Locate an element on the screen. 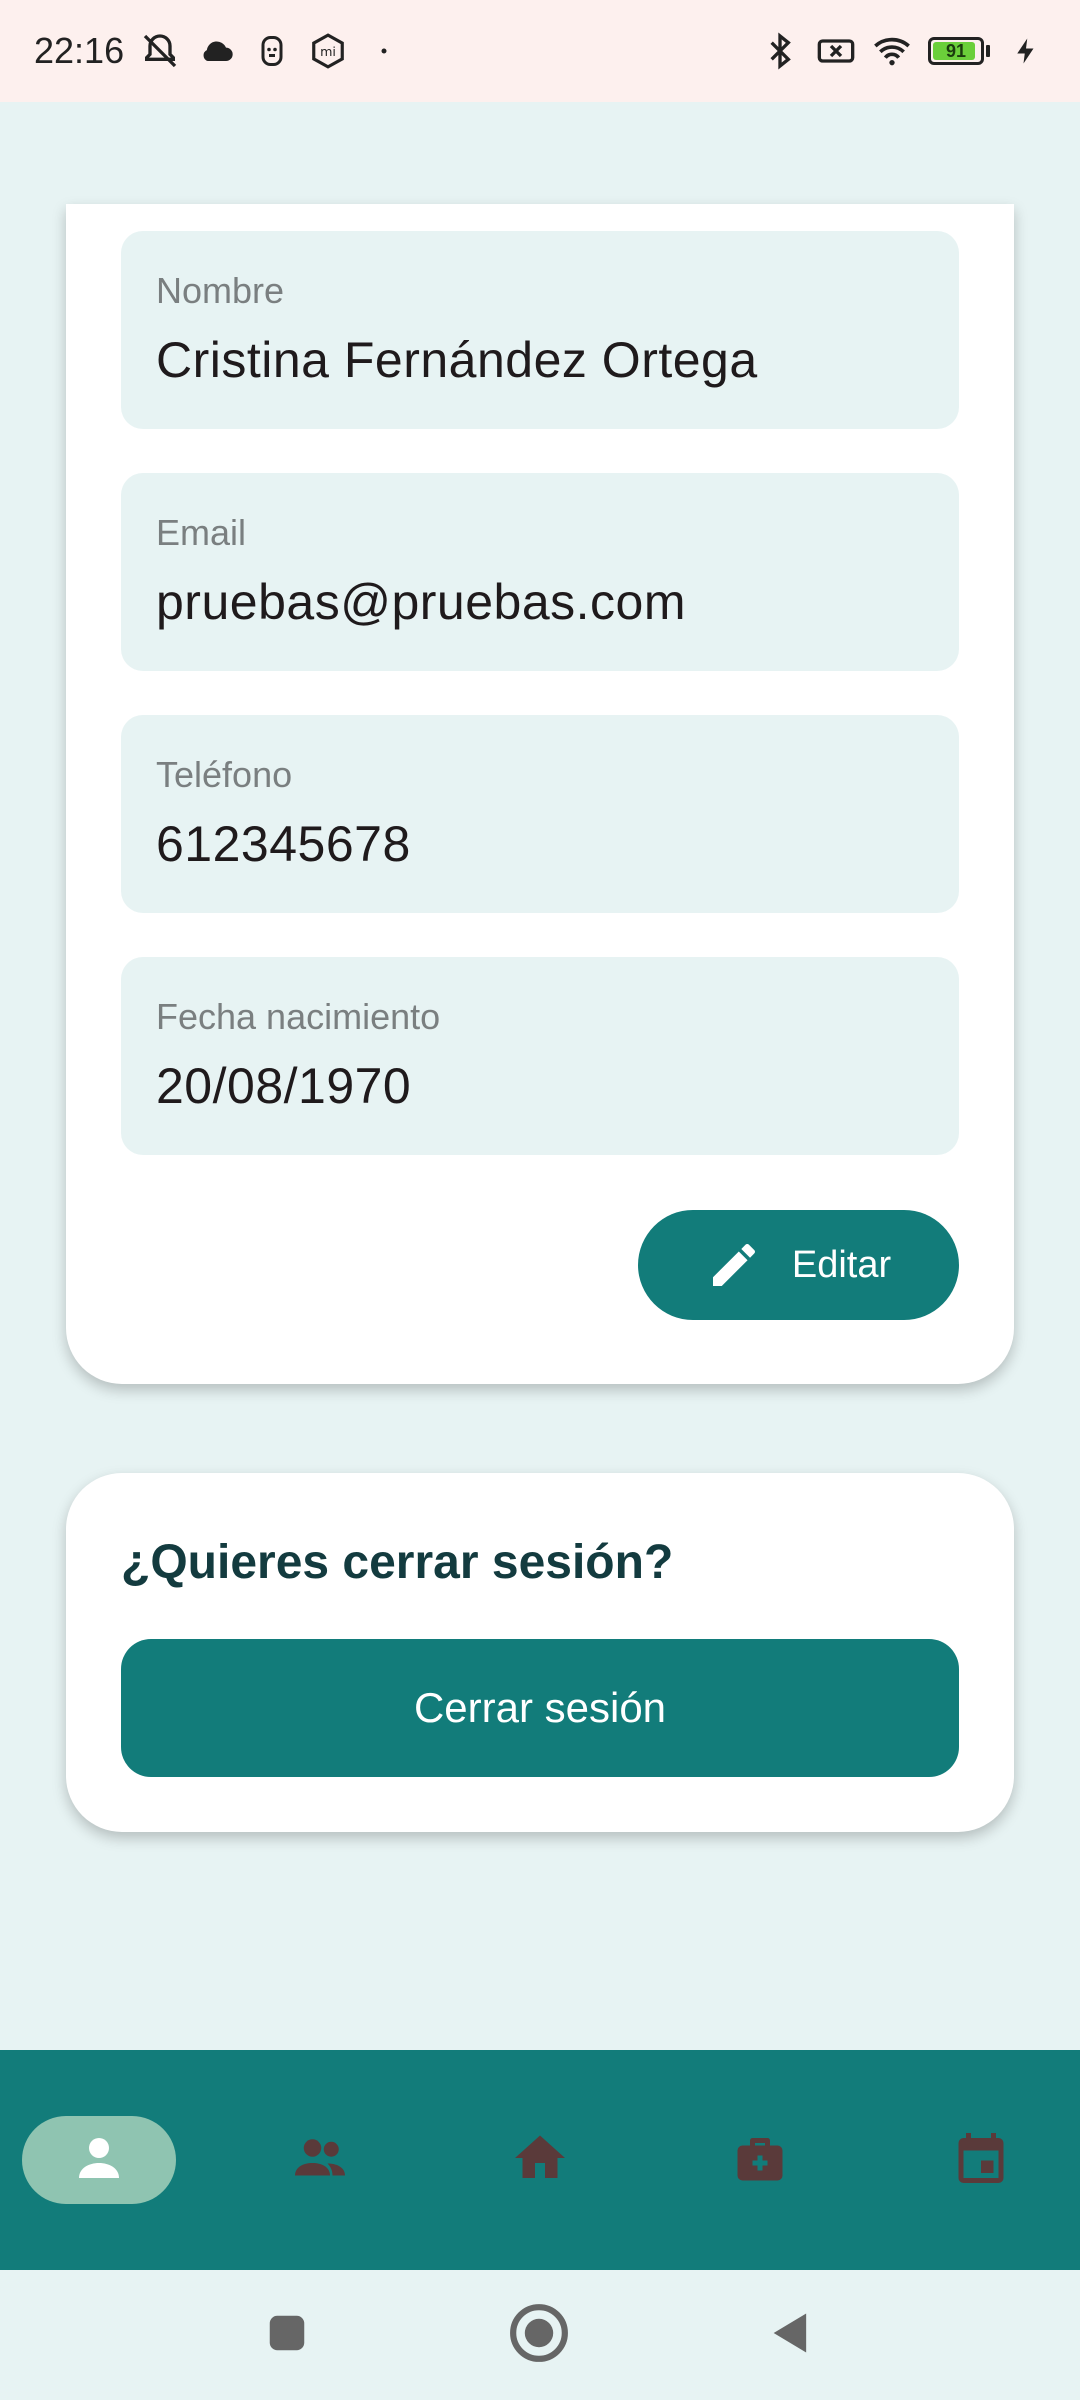 The width and height of the screenshot is (1080, 2400). back-icon is located at coordinates (791, 2335).